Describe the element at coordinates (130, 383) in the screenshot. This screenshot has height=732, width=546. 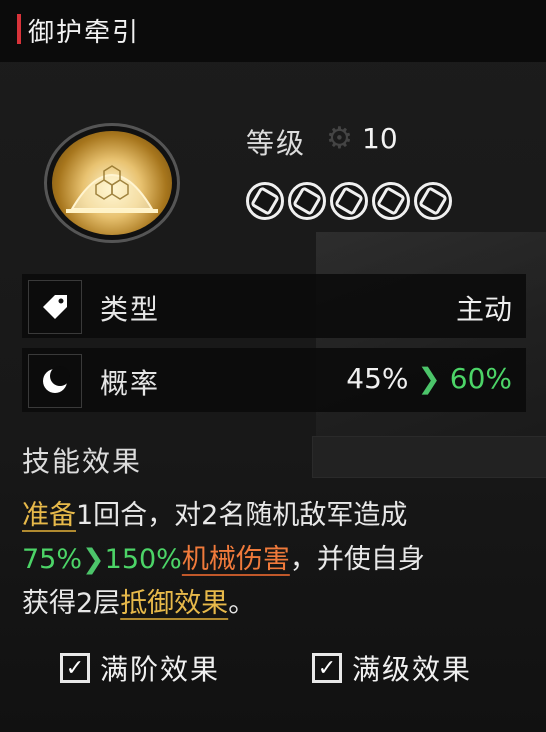
I see `rate-label: 概率` at that location.